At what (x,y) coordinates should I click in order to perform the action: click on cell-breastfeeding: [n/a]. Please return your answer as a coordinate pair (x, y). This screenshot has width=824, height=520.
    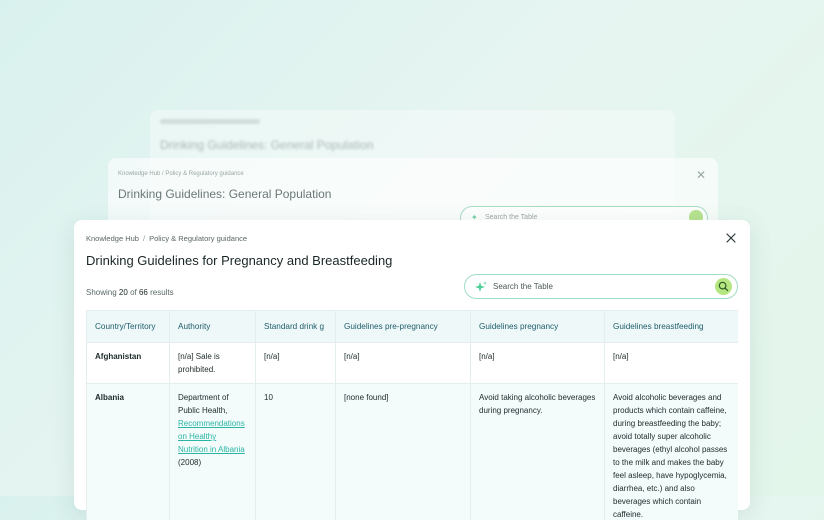
    Looking at the image, I should click on (672, 363).